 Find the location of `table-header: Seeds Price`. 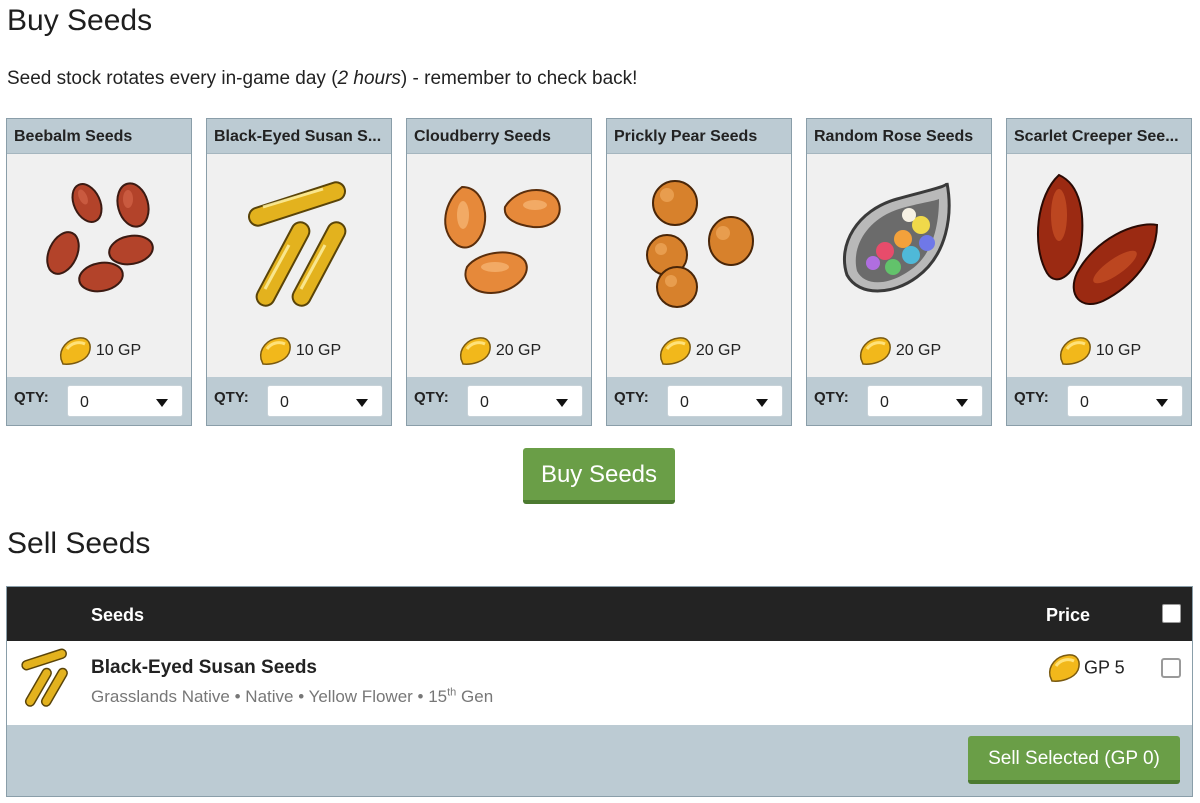

table-header: Seeds Price is located at coordinates (599, 614).